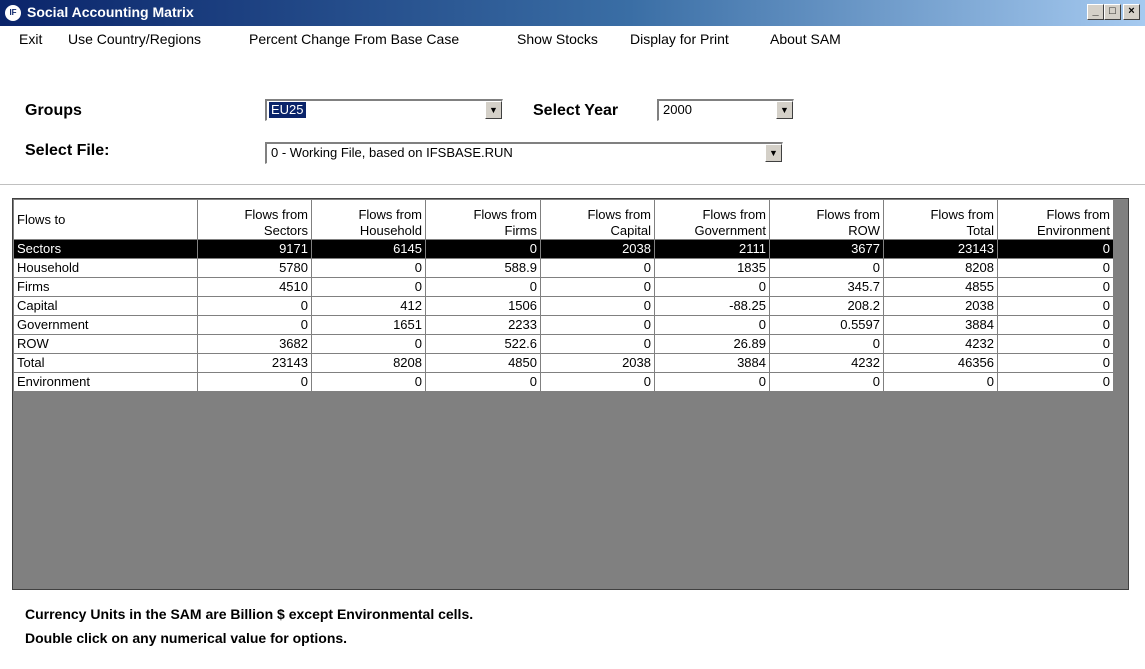  I want to click on table-cell: 0.5597, so click(826, 325).